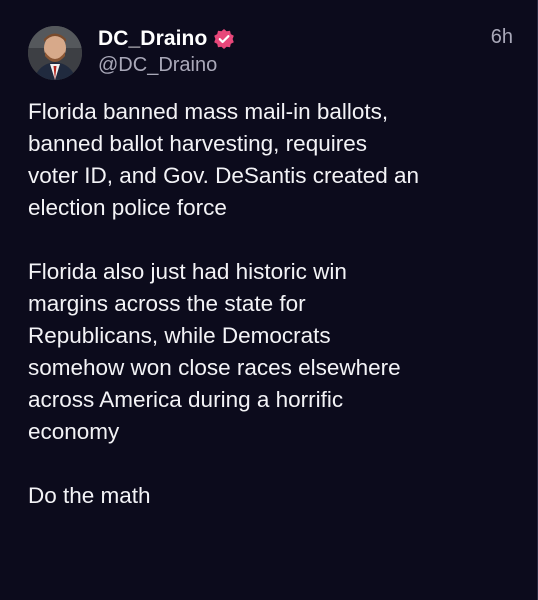 This screenshot has height=600, width=538. What do you see at coordinates (166, 65) in the screenshot?
I see `handle: @DC_Draino` at bounding box center [166, 65].